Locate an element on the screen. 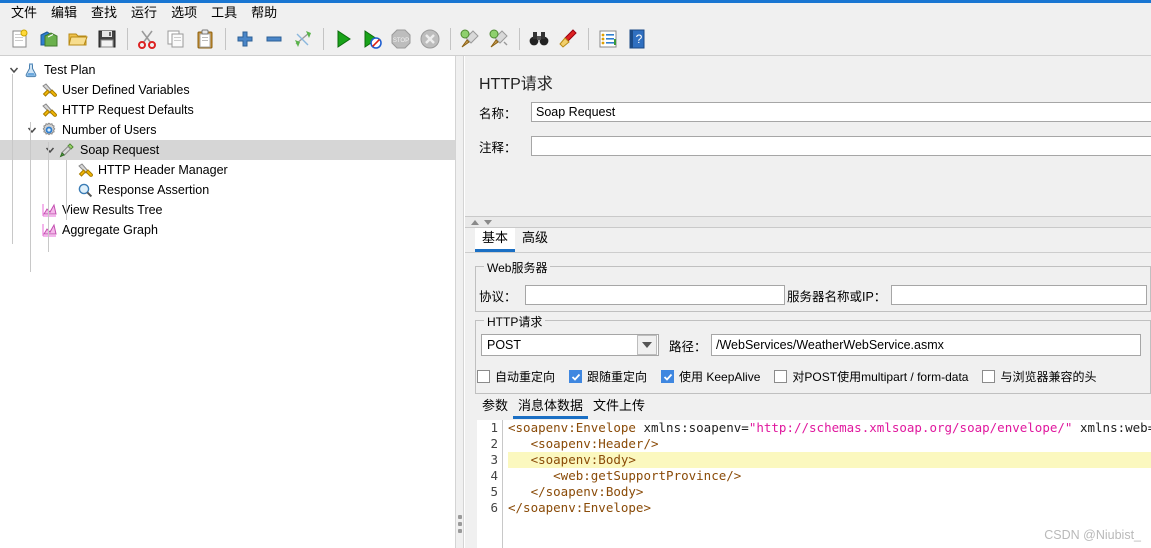  code-line: <soapenv:Body> is located at coordinates (829, 460).